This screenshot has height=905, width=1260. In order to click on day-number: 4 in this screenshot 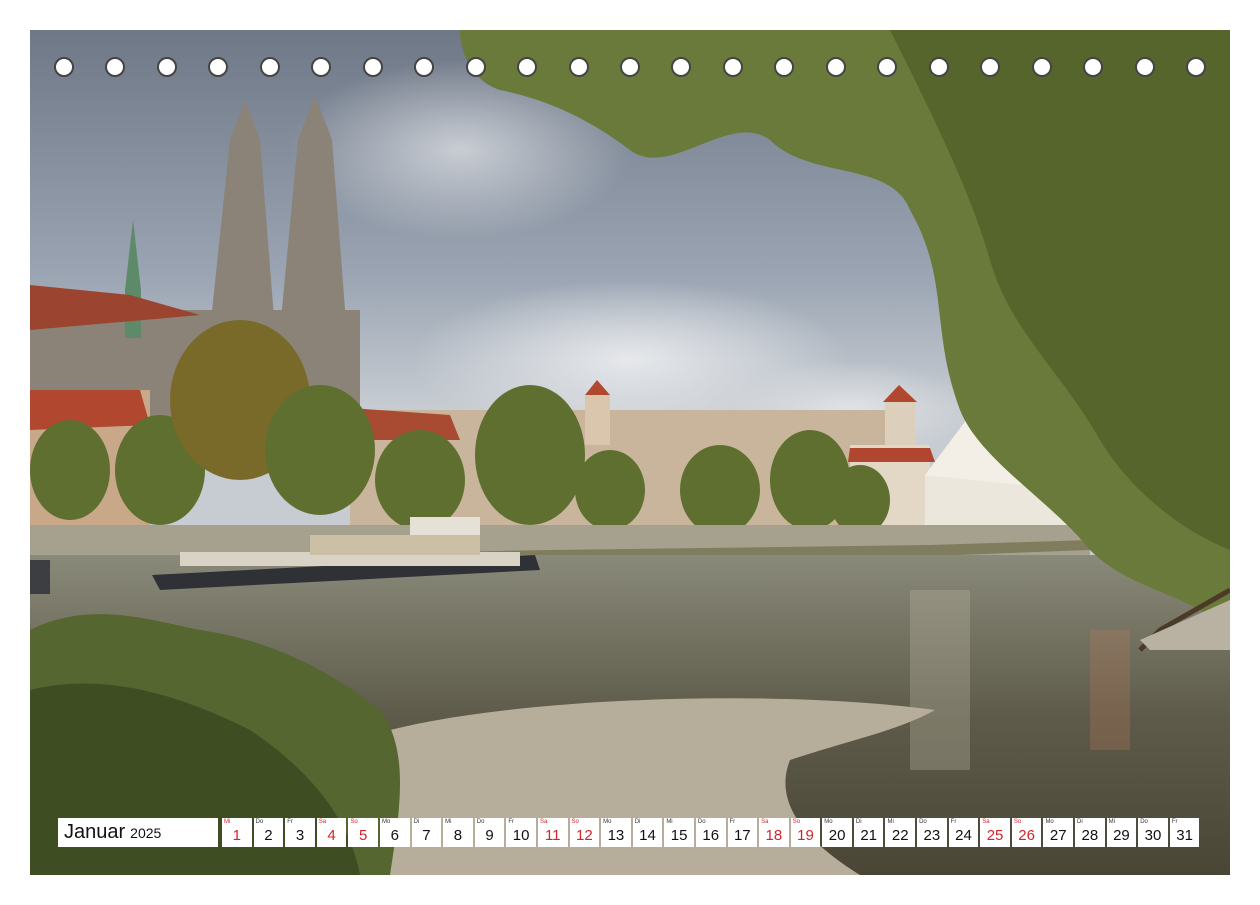, I will do `click(331, 835)`.